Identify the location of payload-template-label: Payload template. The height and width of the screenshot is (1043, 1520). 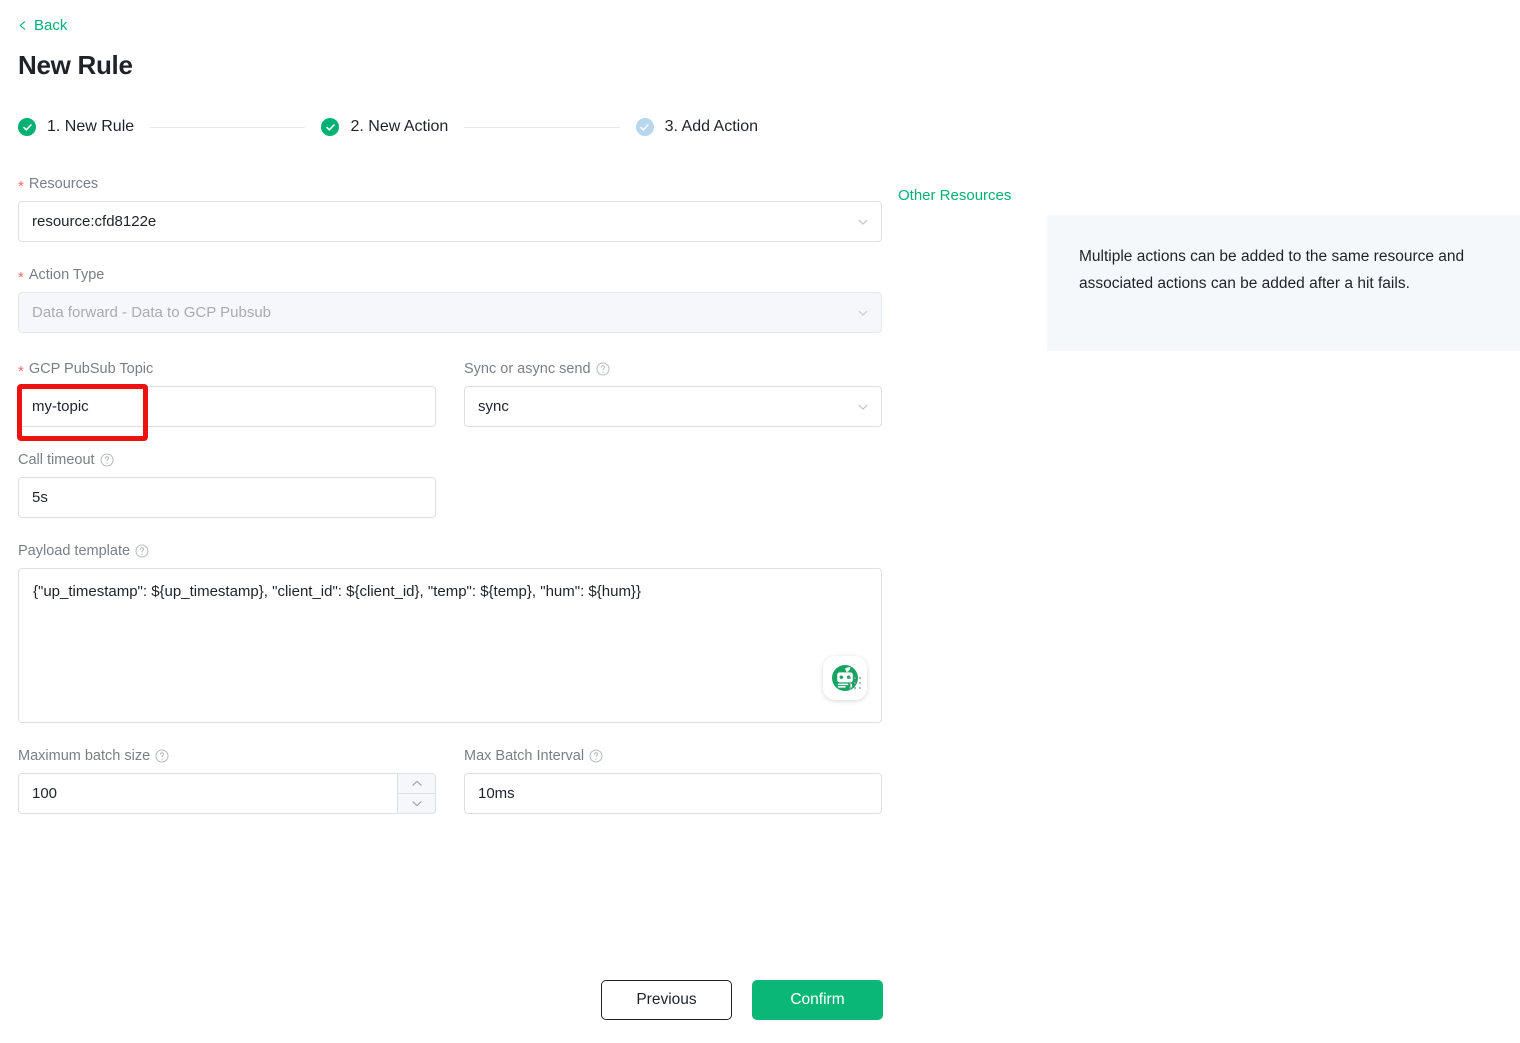
(450, 551).